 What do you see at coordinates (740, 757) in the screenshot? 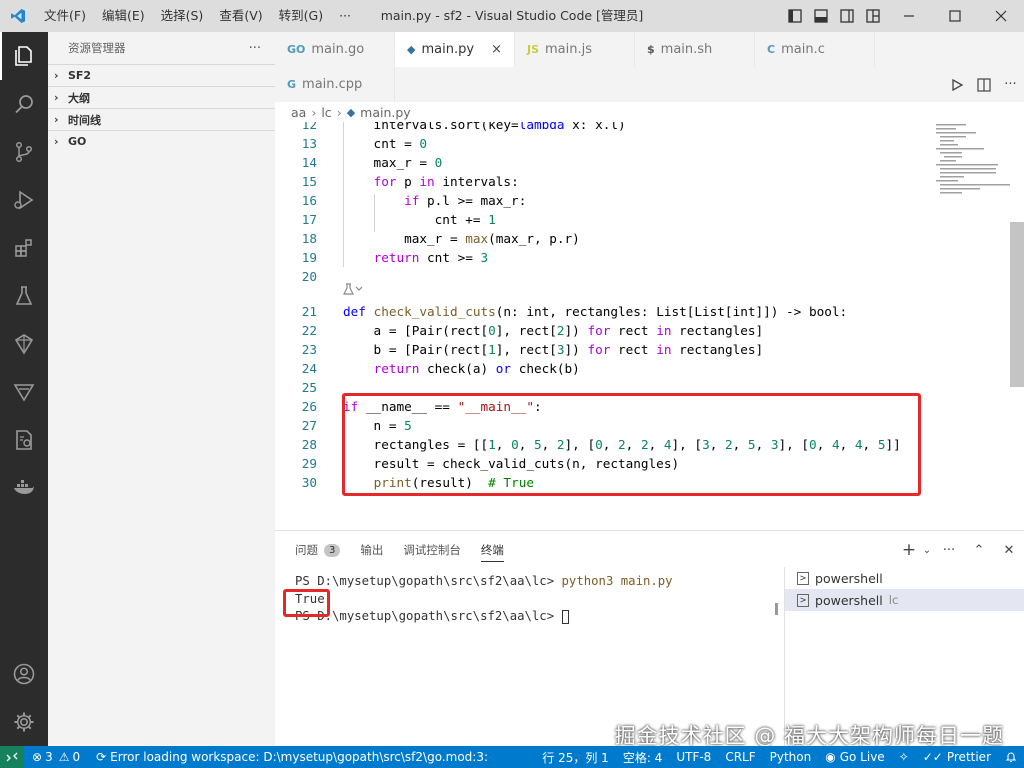
I see `end-of-line: CRLF` at bounding box center [740, 757].